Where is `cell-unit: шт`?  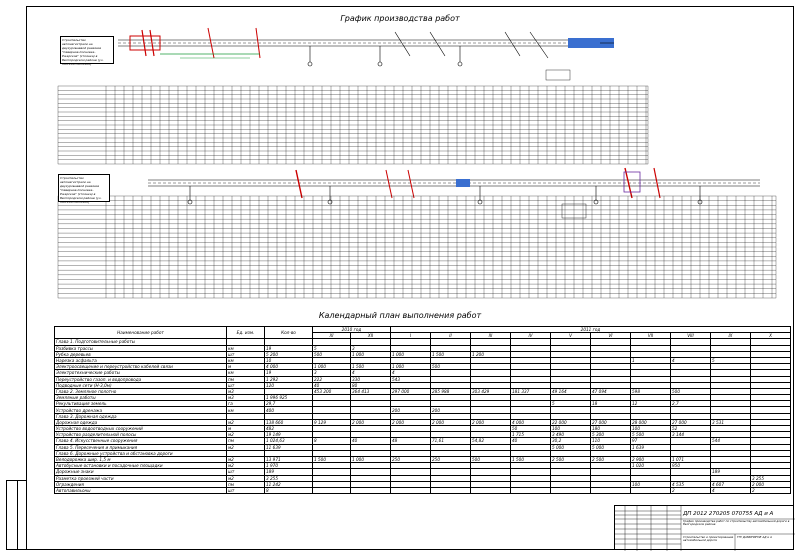
cell-unit: шт is located at coordinates (245, 490).